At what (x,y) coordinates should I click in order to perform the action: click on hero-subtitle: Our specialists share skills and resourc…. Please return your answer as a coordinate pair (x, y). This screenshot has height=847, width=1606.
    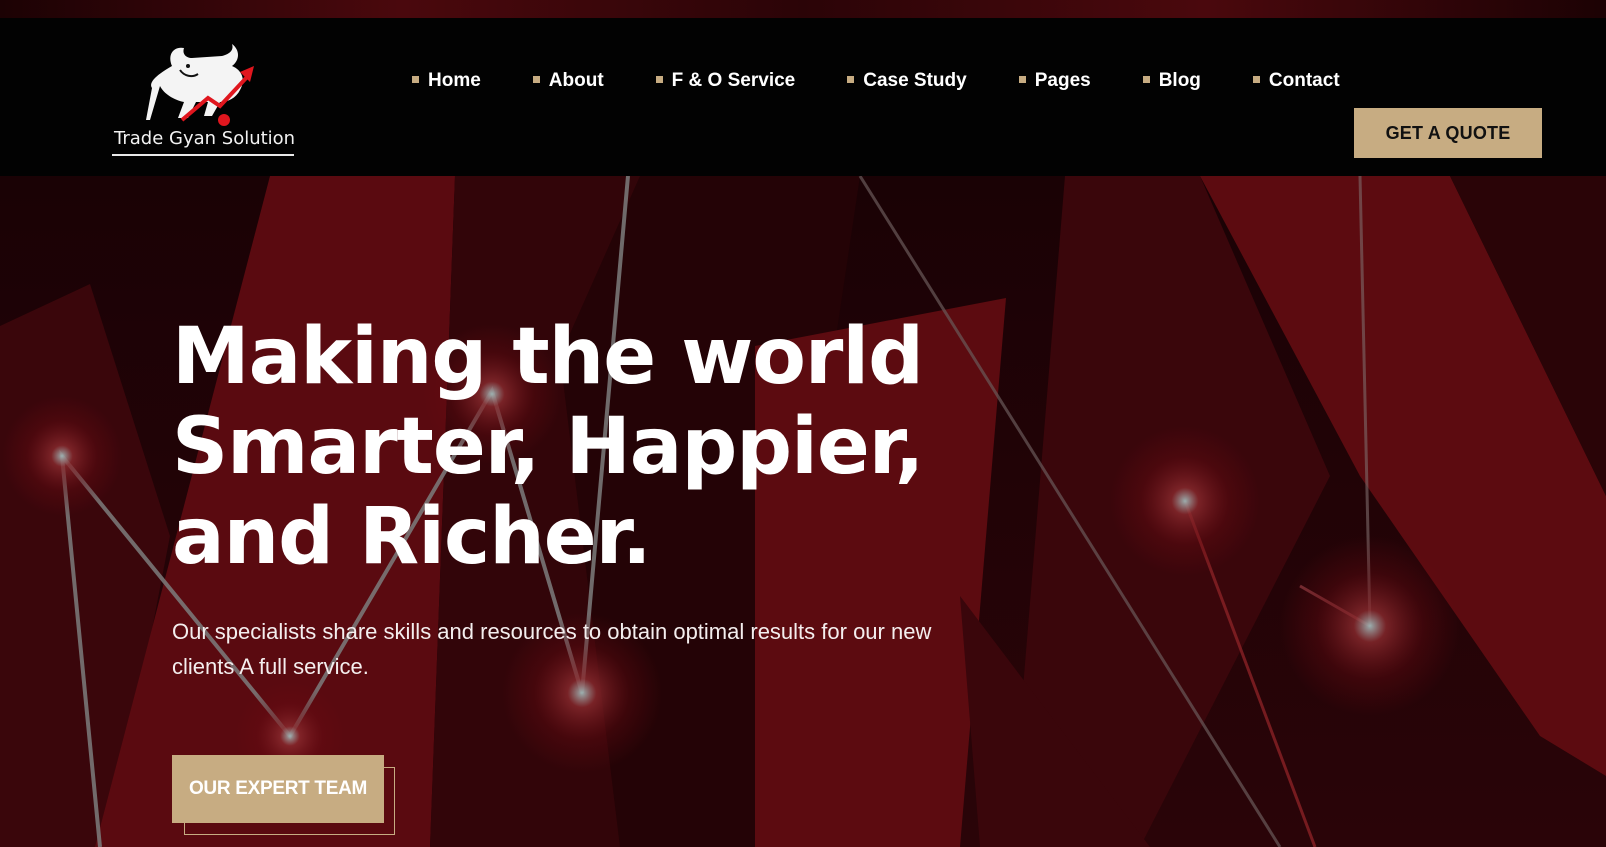
    Looking at the image, I should click on (552, 649).